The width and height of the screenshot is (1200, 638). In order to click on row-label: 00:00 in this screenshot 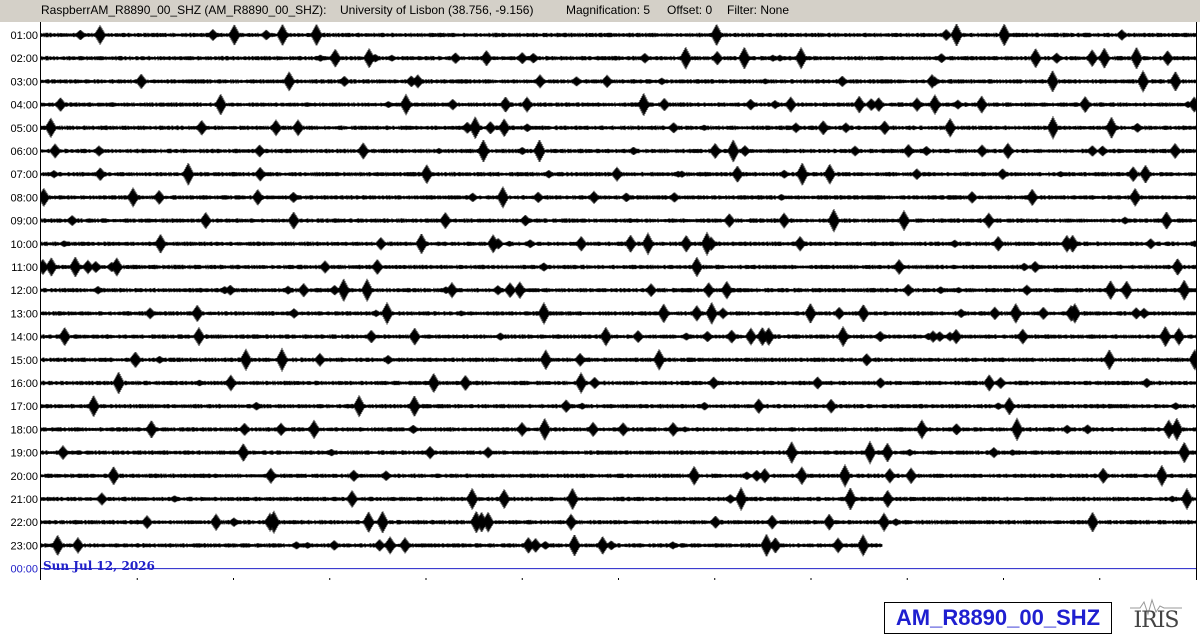, I will do `click(24, 570)`.